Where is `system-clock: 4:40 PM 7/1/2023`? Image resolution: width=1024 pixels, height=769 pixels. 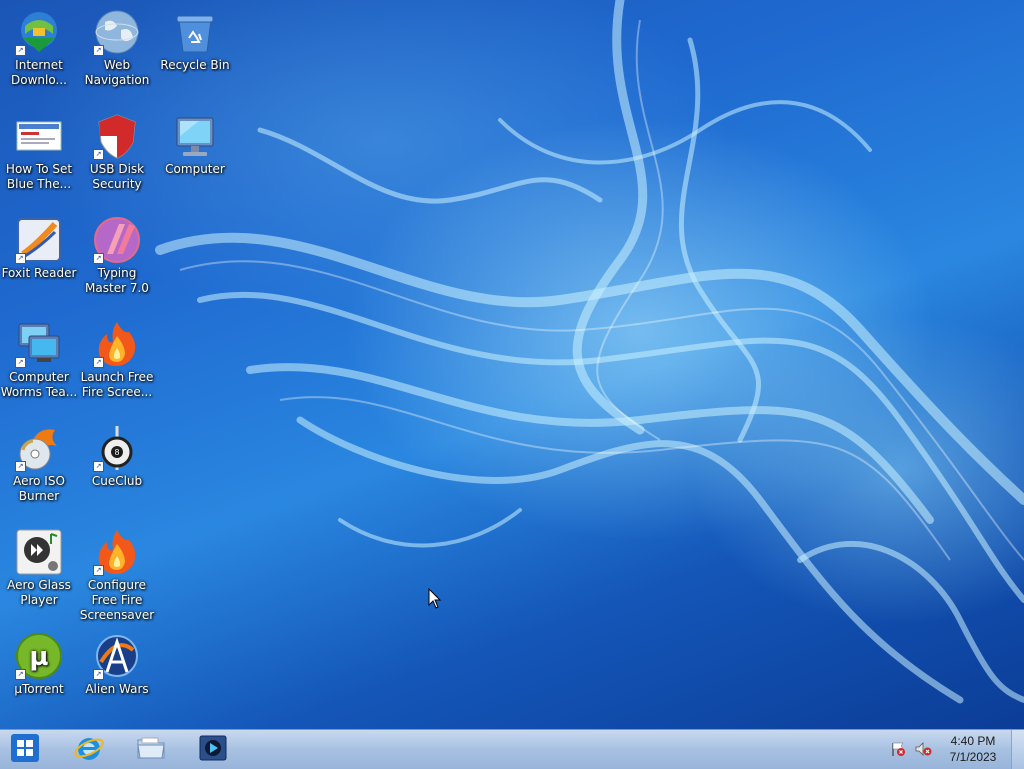 system-clock: 4:40 PM 7/1/2023 is located at coordinates (973, 749).